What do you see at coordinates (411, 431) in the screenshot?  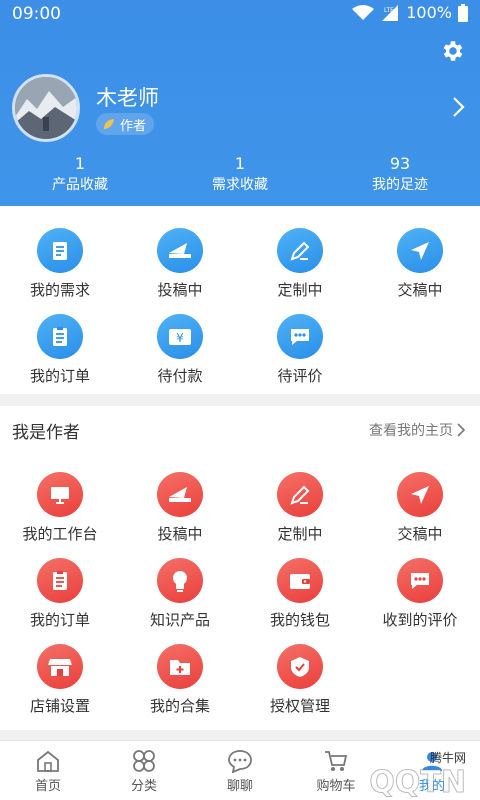 I see `link-label: 查看我的主页` at bounding box center [411, 431].